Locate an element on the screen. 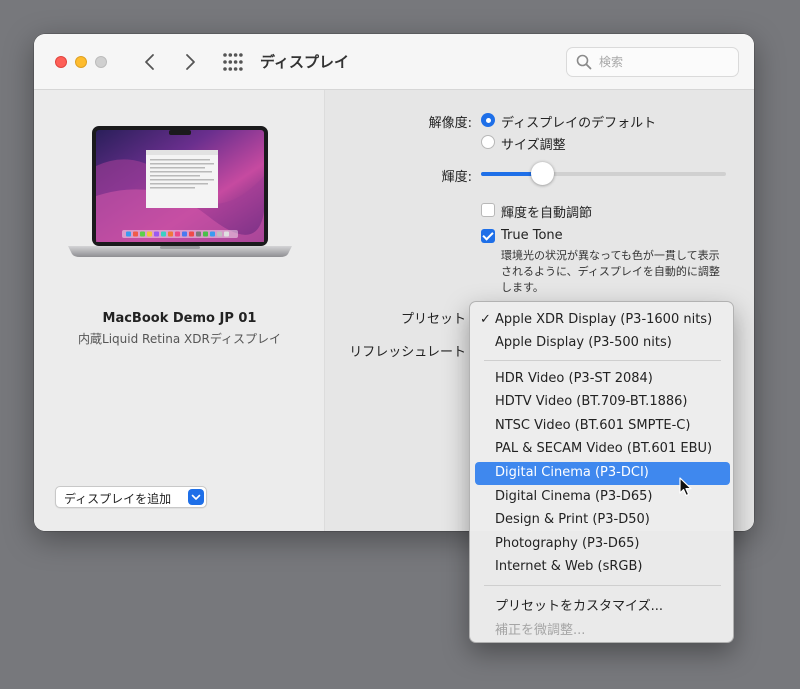  show-all-button is located at coordinates (233, 62).